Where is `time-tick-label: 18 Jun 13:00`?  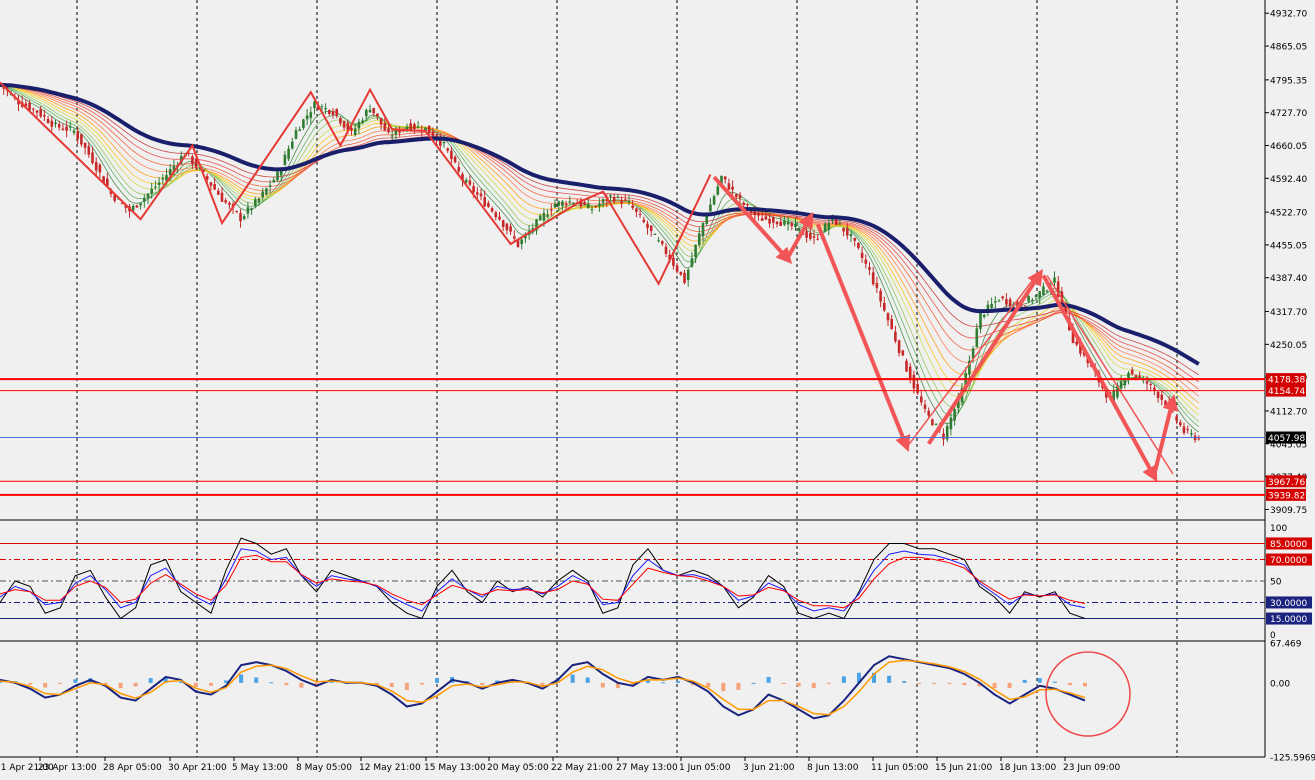
time-tick-label: 18 Jun 13:00 is located at coordinates (1027, 768).